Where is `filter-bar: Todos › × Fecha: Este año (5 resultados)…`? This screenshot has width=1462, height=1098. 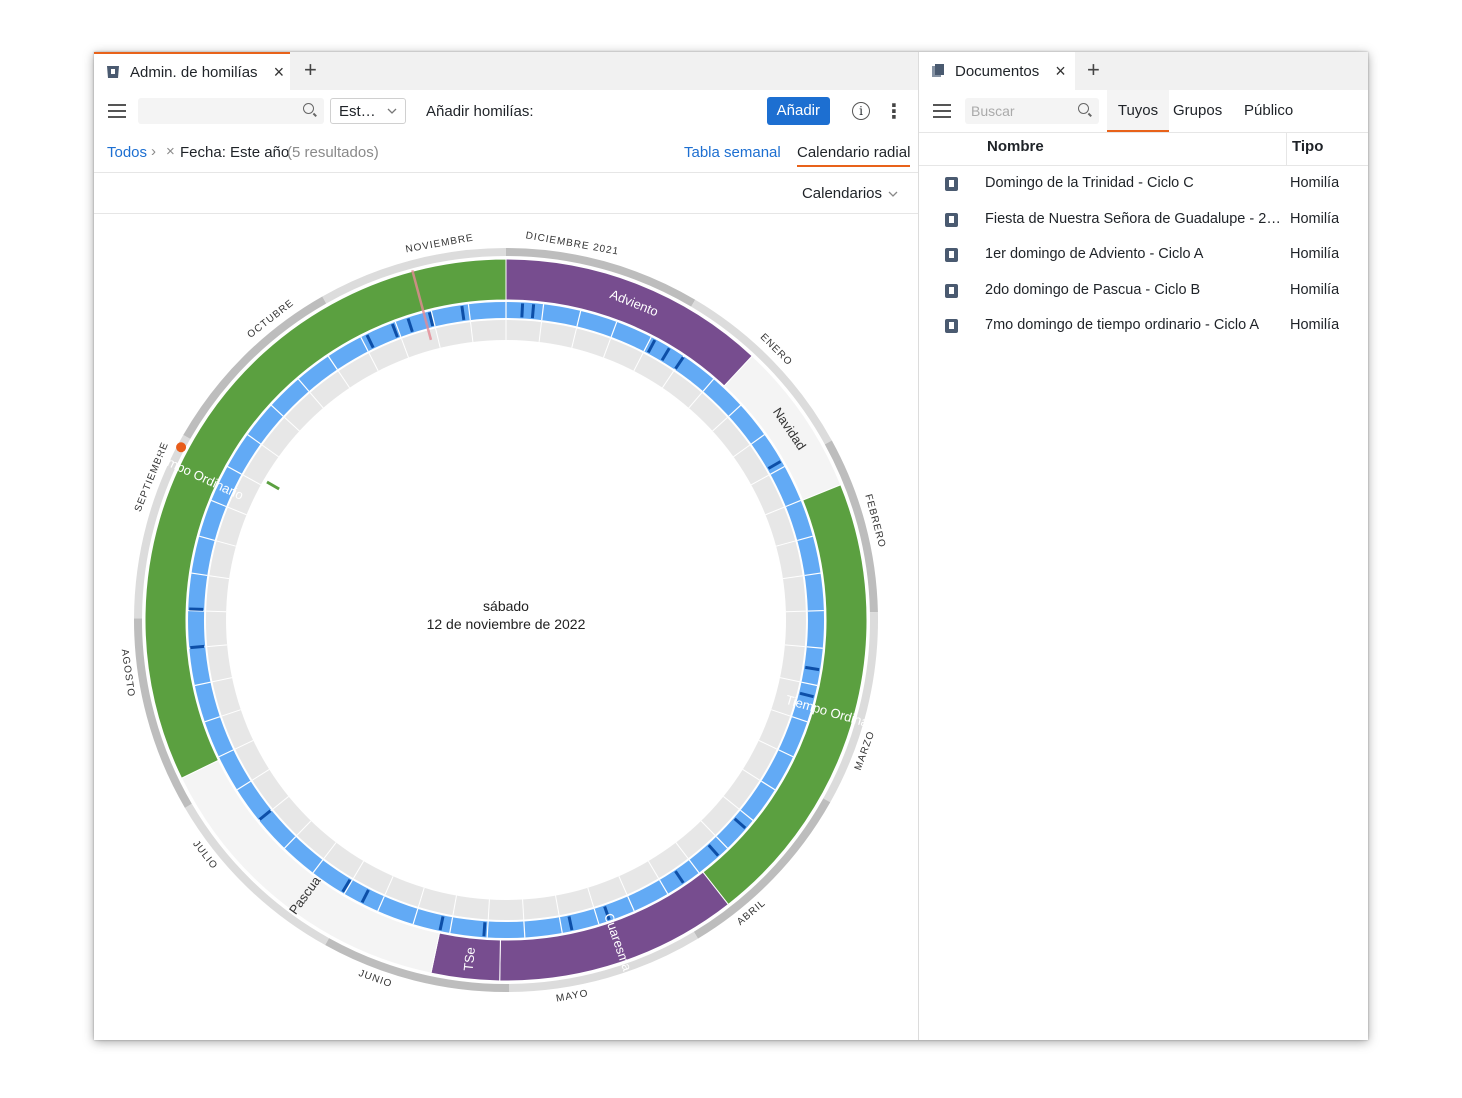 filter-bar: Todos › × Fecha: Este año (5 resultados)… is located at coordinates (506, 152).